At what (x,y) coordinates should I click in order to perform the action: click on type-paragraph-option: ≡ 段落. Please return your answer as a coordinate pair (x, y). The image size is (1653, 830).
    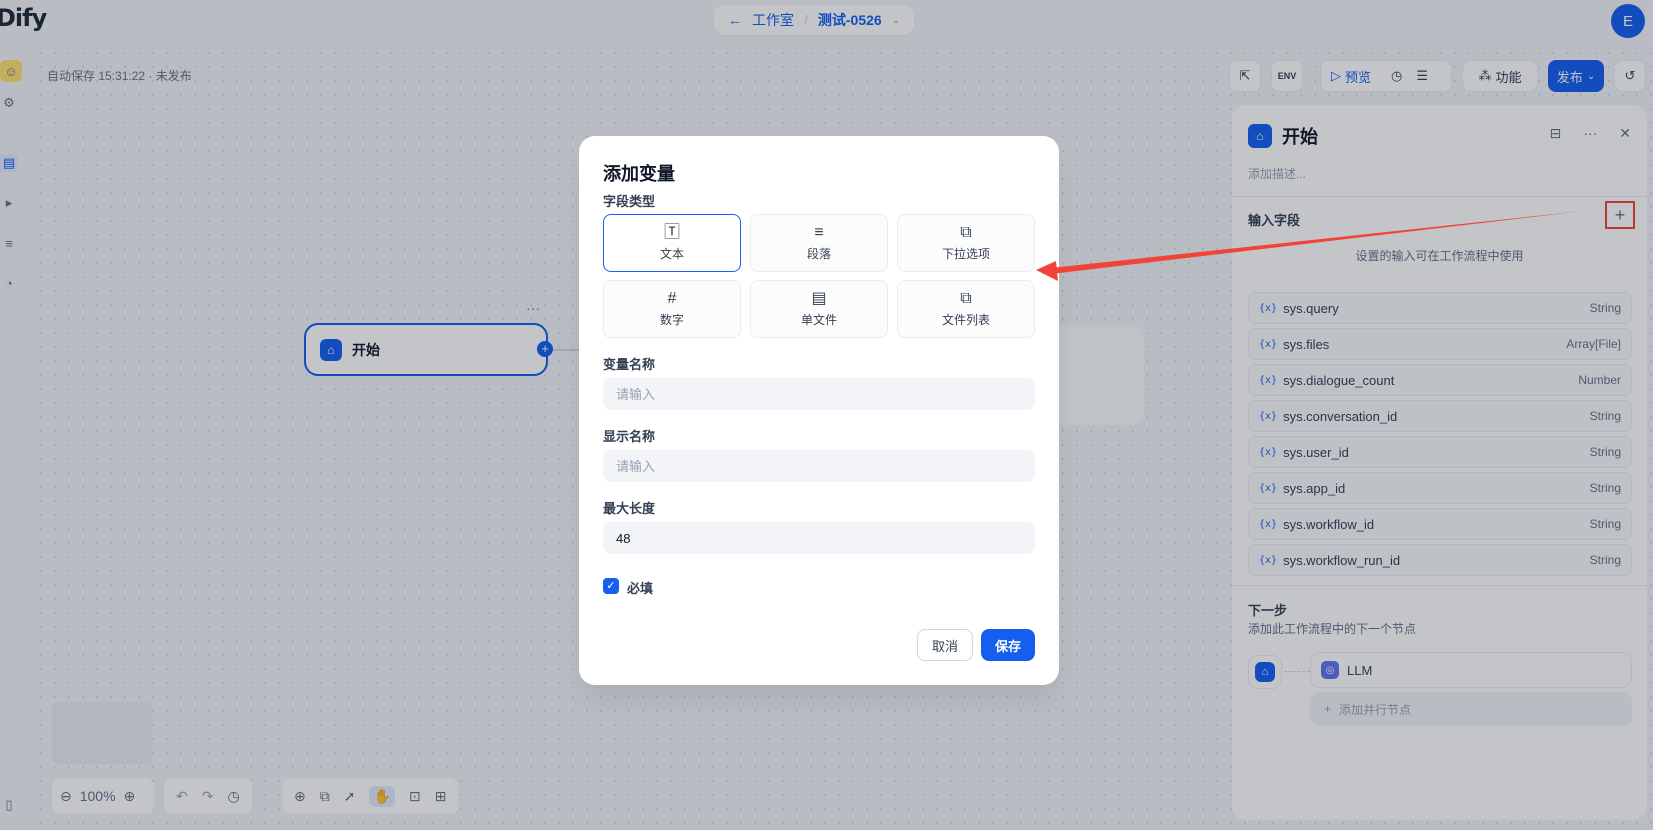
    Looking at the image, I should click on (819, 243).